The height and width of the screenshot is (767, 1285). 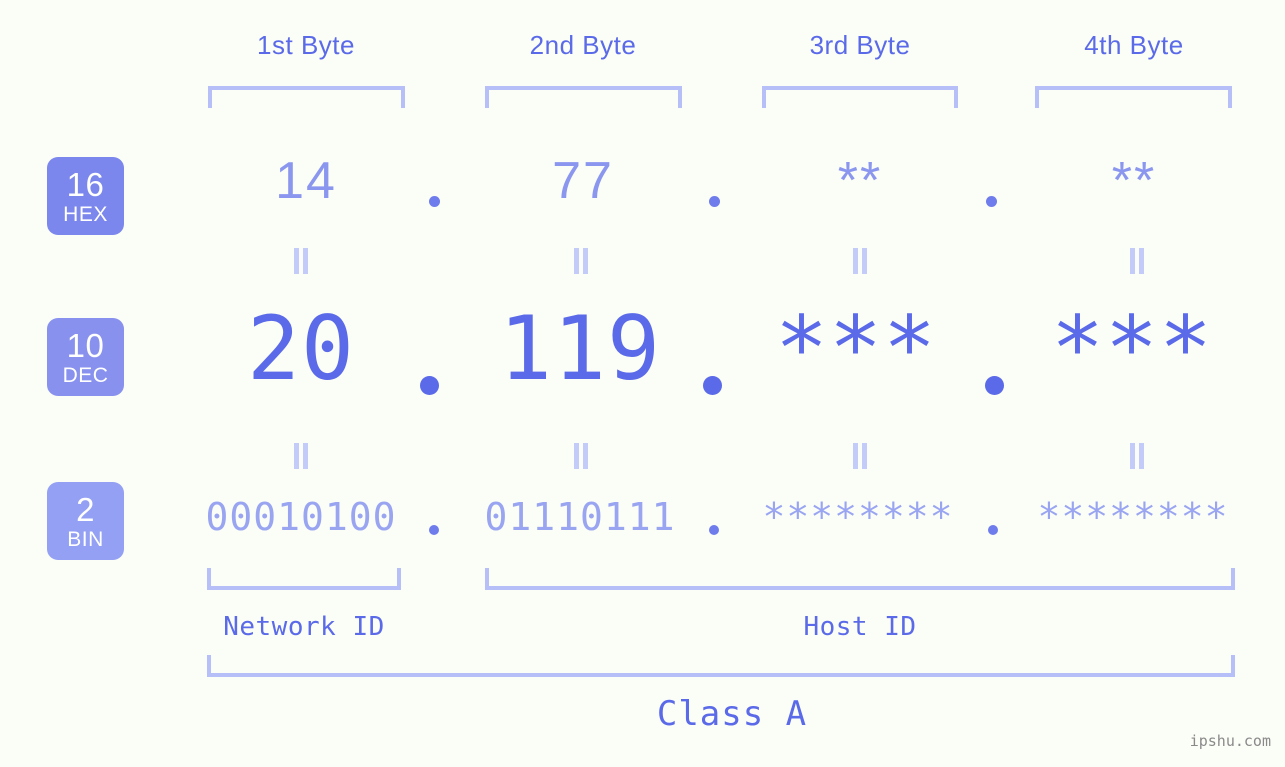 What do you see at coordinates (583, 181) in the screenshot?
I see `hex-value-byte-2: 77` at bounding box center [583, 181].